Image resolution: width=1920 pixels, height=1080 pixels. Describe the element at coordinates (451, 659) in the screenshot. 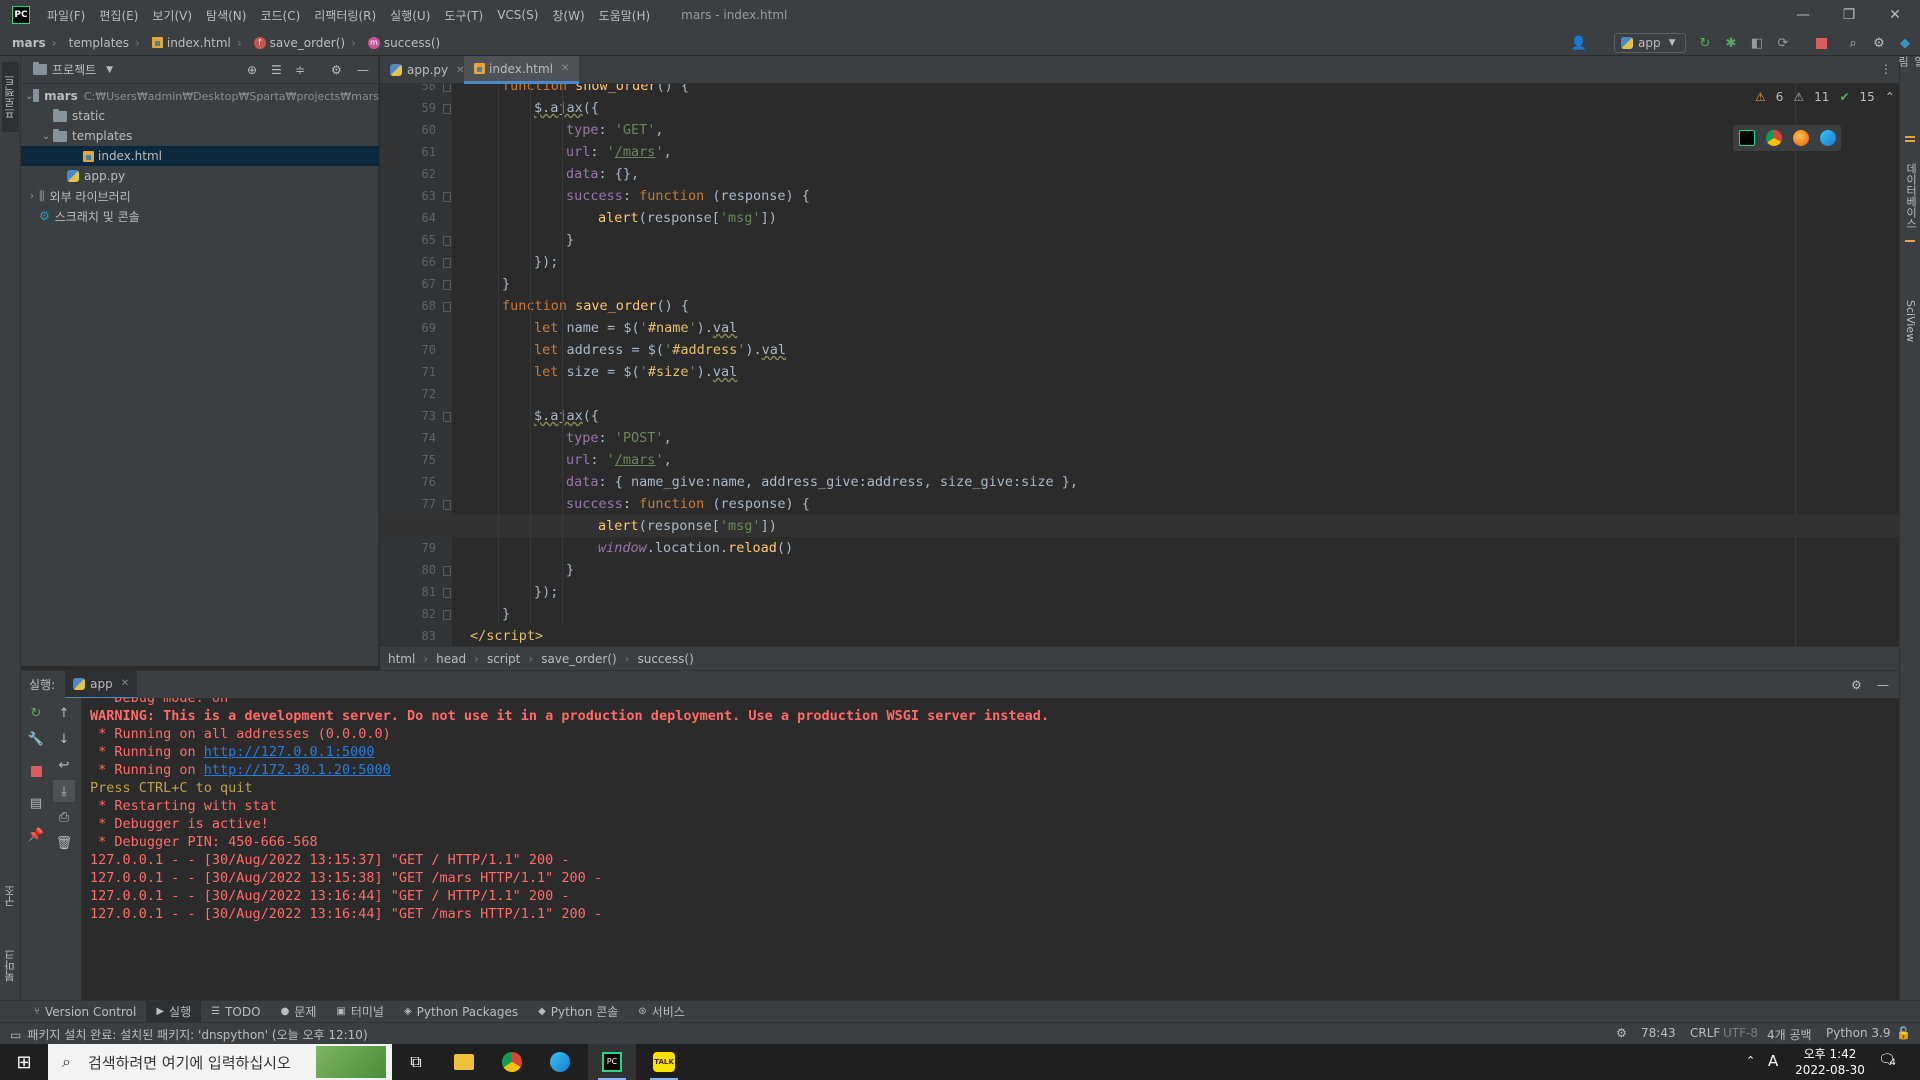

I see `breadcrumb-head: head` at that location.